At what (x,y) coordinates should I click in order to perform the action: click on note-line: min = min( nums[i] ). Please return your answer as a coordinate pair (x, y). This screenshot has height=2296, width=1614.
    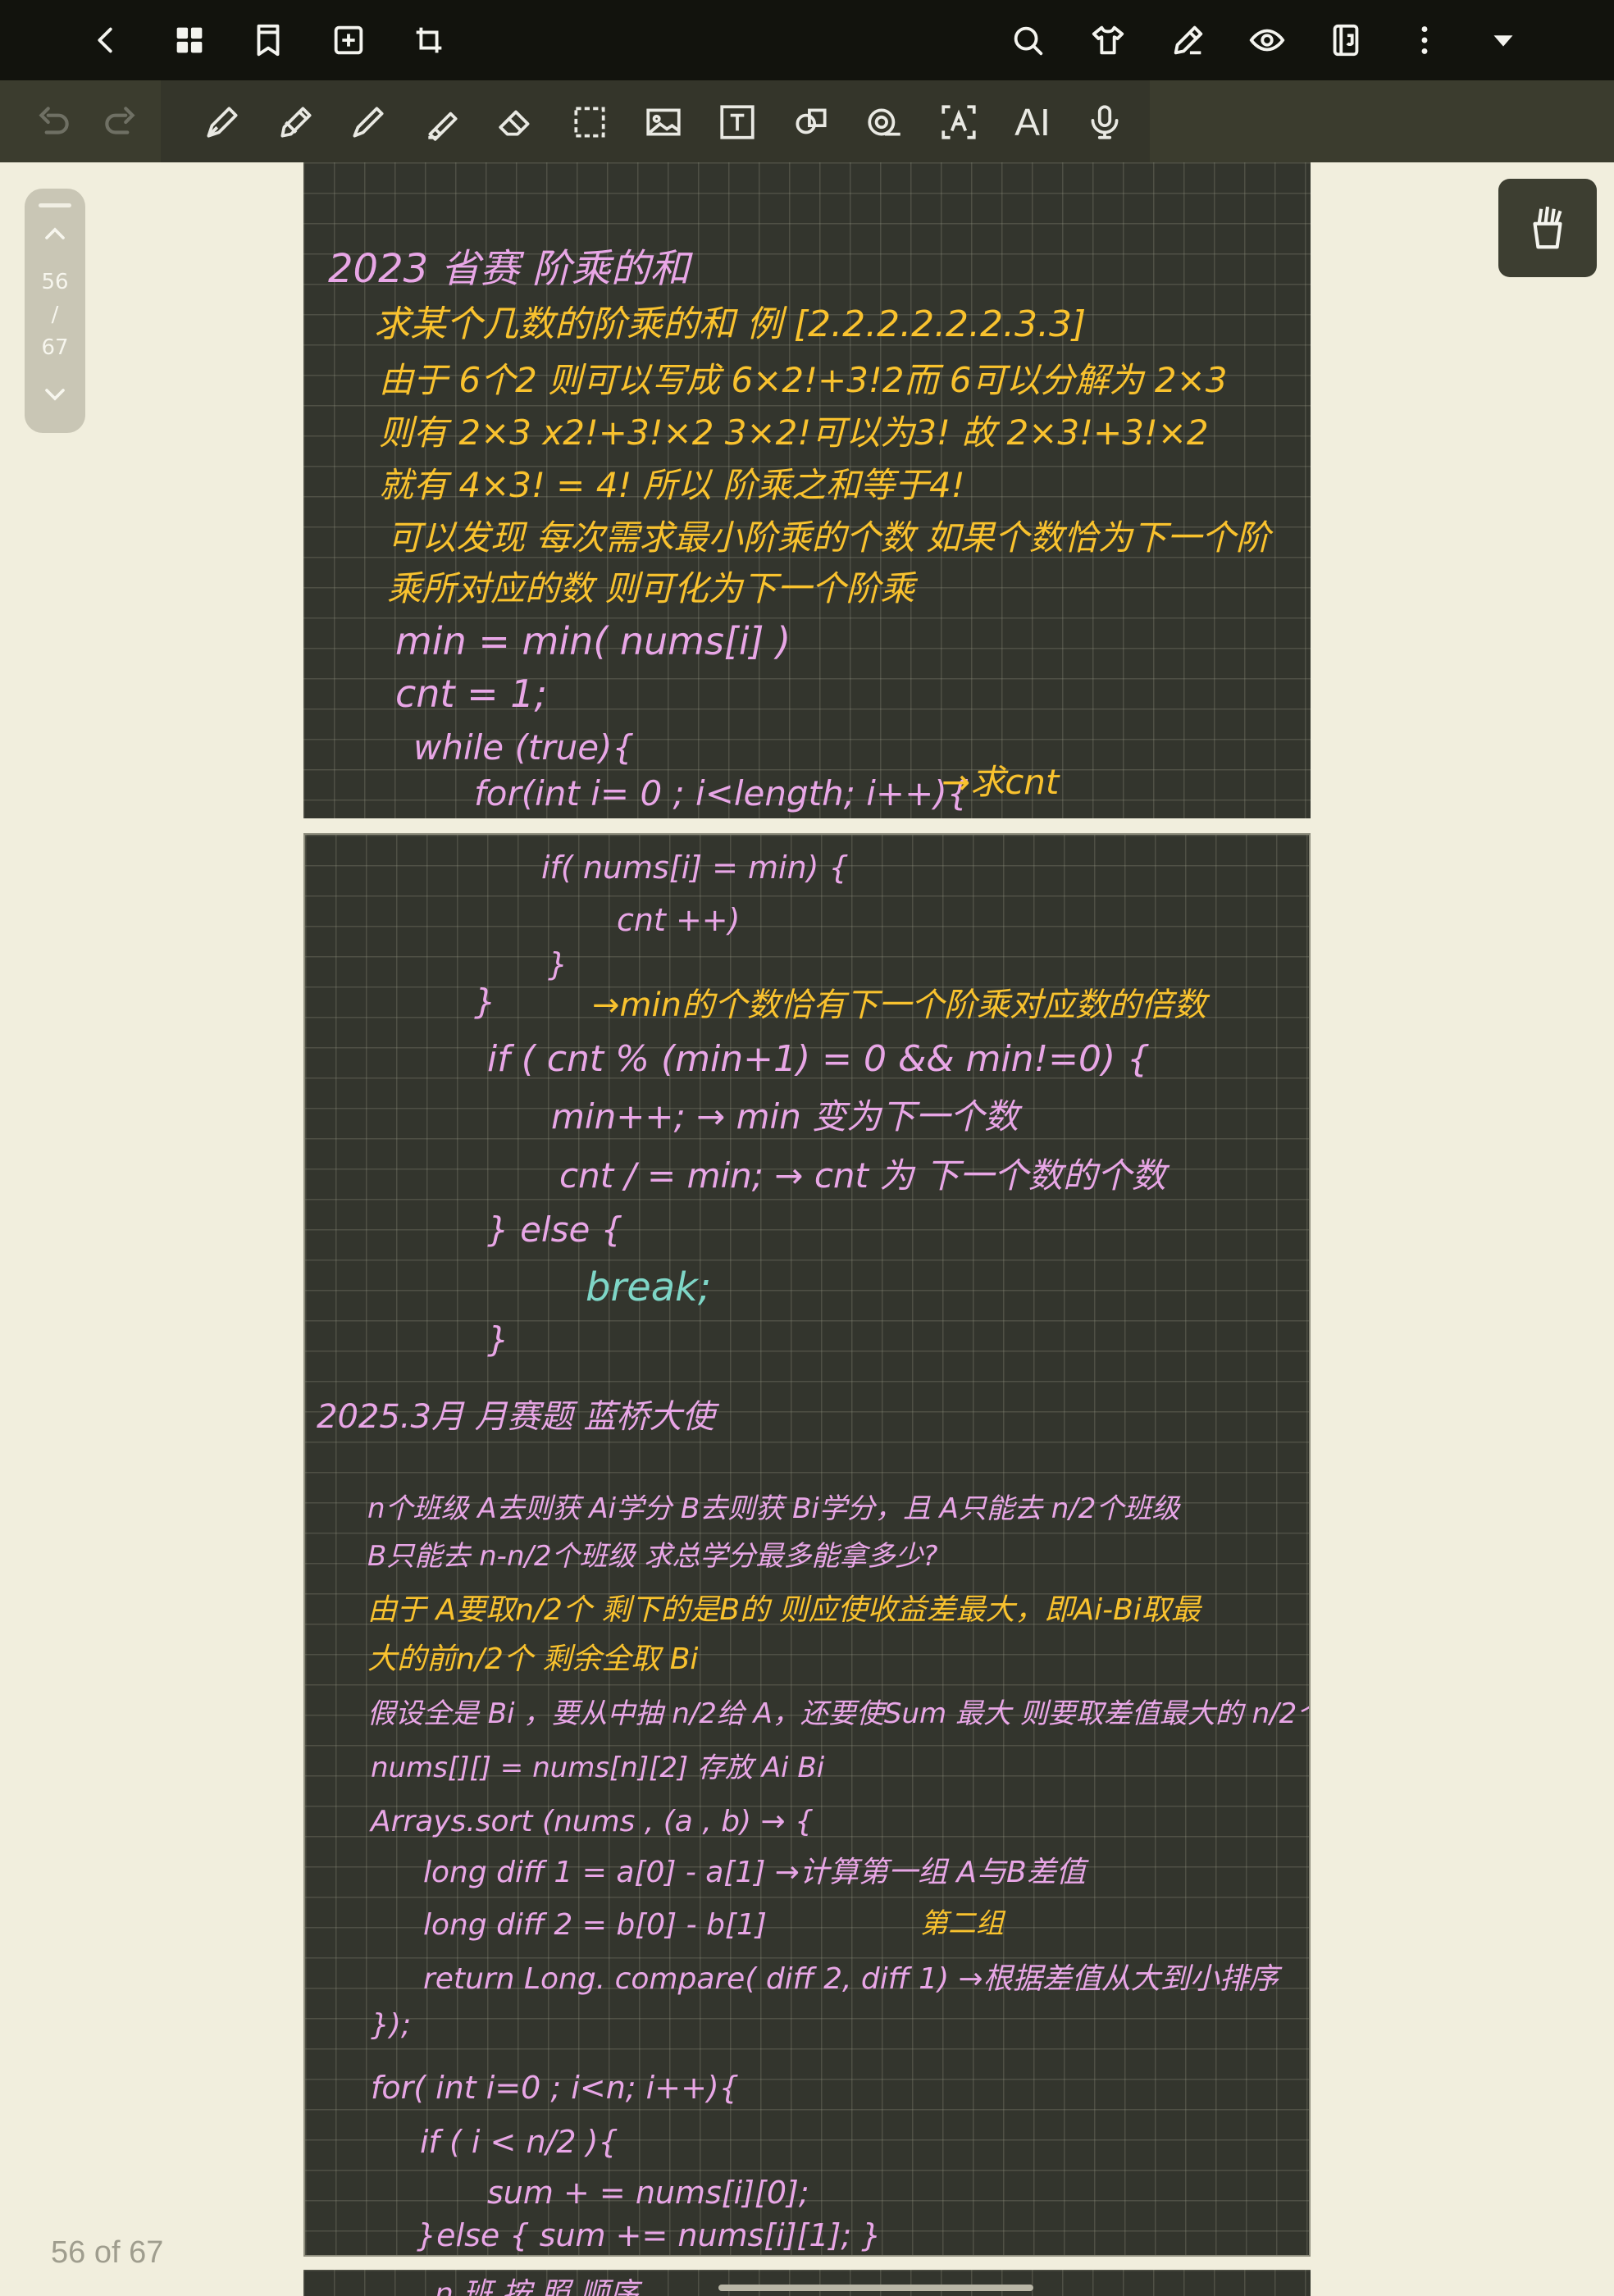
    Looking at the image, I should click on (593, 641).